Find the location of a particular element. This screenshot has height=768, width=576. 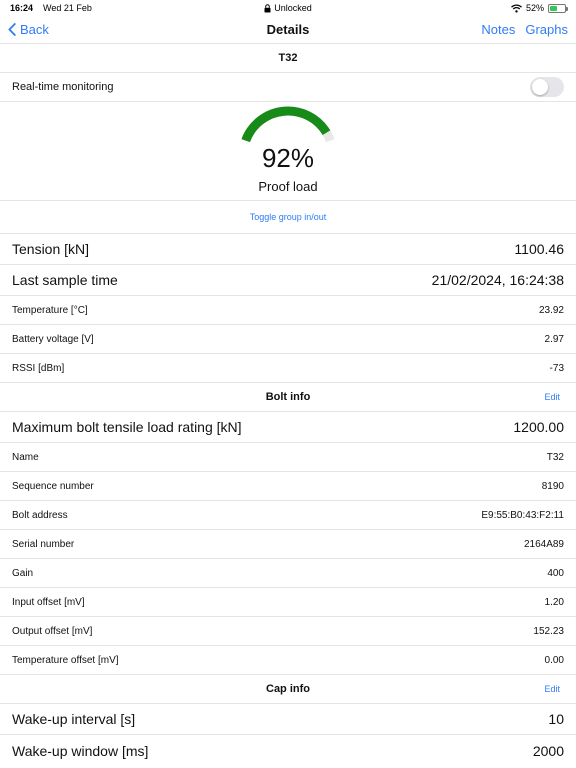

reading-value: 1100.46 is located at coordinates (539, 249).